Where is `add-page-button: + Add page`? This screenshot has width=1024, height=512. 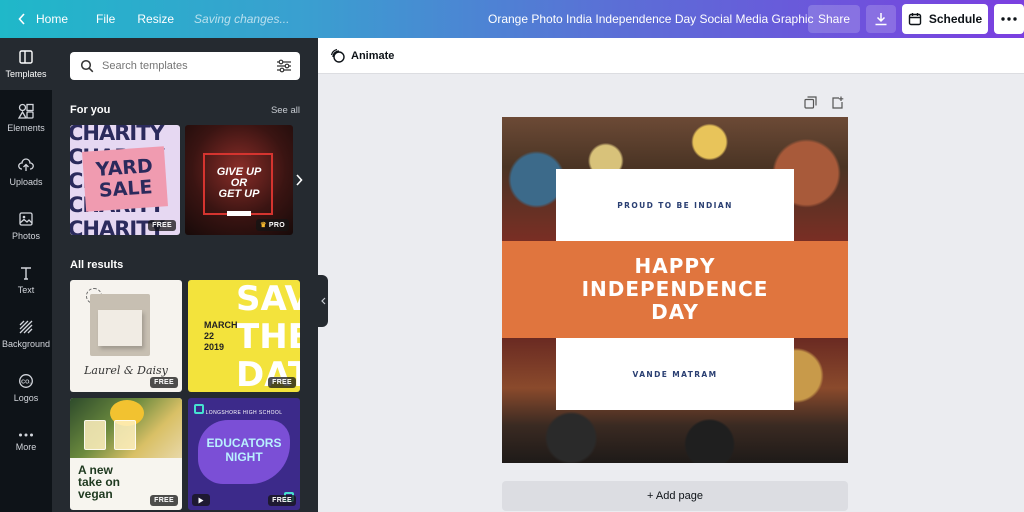
add-page-button: + Add page is located at coordinates (675, 496).